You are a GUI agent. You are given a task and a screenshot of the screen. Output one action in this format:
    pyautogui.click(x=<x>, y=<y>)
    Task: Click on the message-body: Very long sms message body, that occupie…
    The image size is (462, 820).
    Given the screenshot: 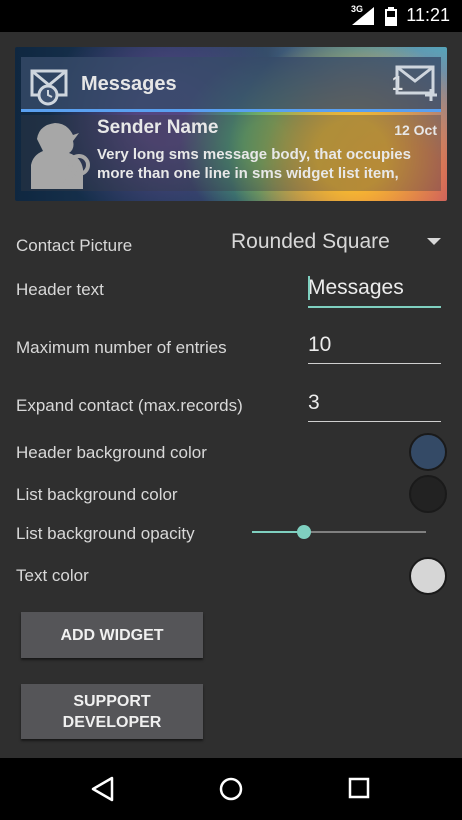 What is the action you would take?
    pyautogui.click(x=254, y=164)
    